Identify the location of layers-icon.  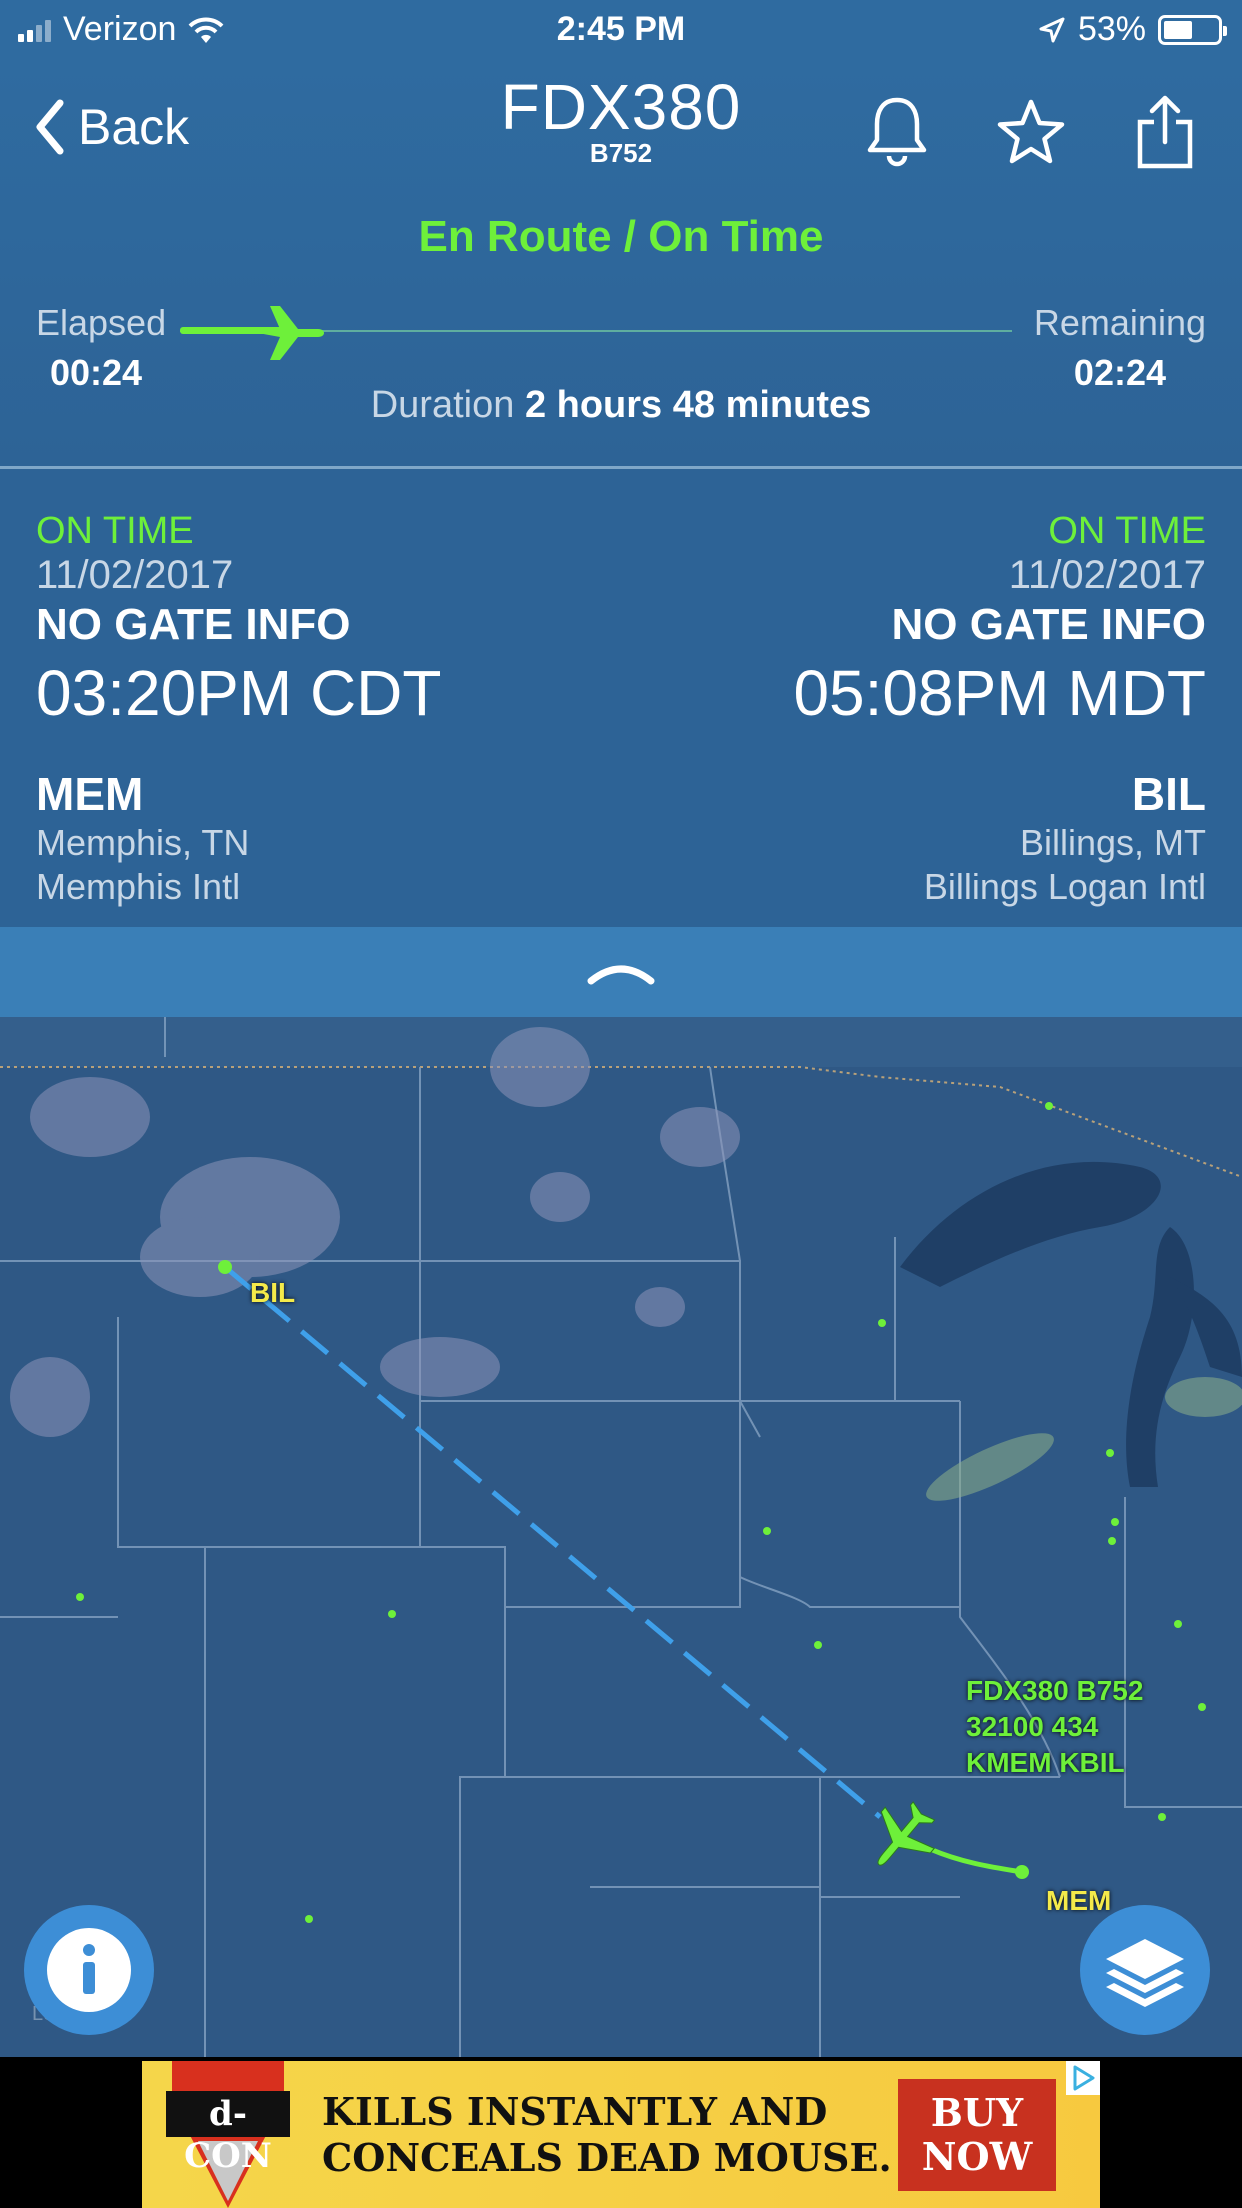
(1145, 1973).